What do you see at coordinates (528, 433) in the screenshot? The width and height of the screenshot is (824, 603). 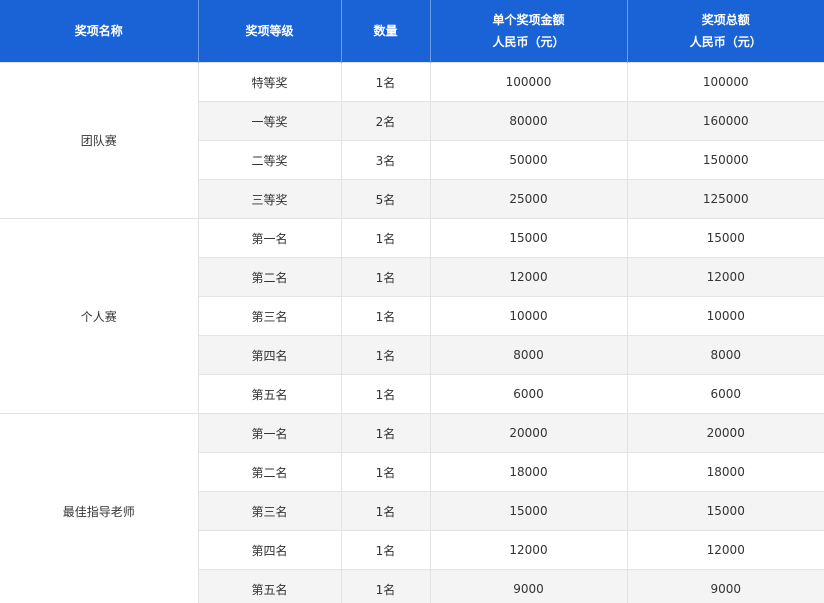 I see `unit-amount-cell: 20000` at bounding box center [528, 433].